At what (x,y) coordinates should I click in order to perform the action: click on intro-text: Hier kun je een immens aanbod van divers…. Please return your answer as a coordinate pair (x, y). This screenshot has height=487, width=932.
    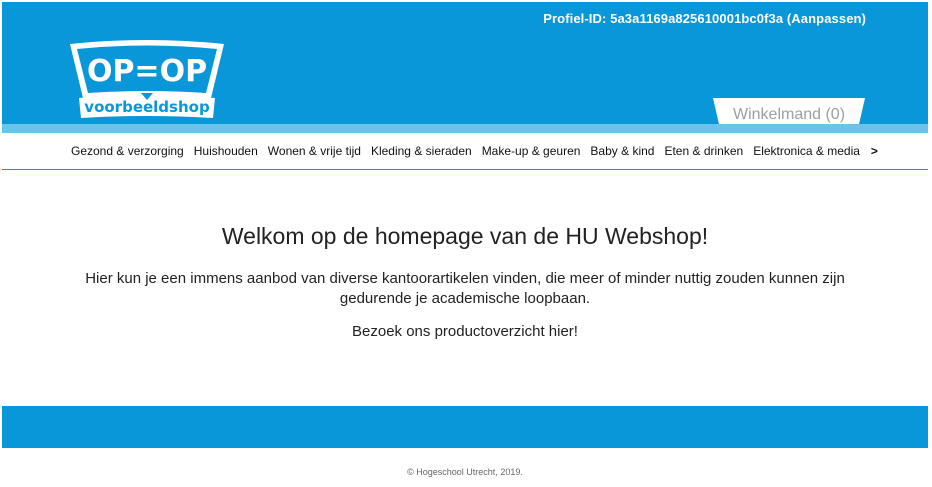
    Looking at the image, I should click on (465, 288).